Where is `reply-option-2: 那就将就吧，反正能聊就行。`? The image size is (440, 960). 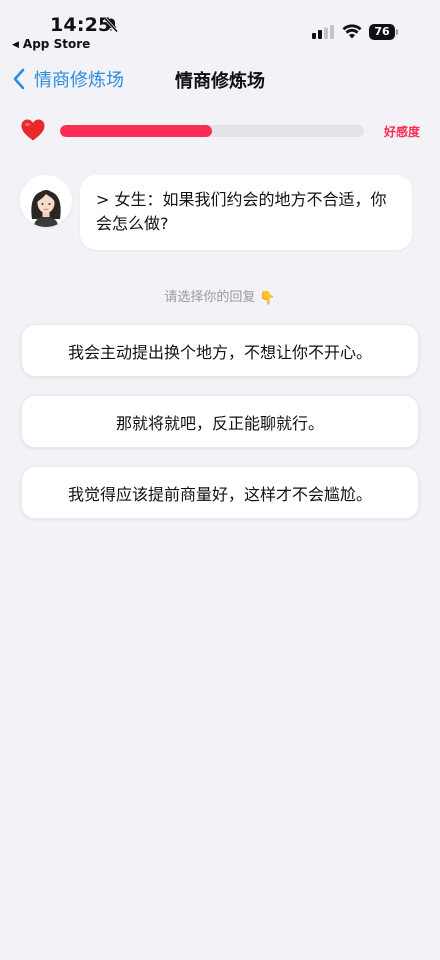
reply-option-2: 那就将就吧，反正能聊就行。 is located at coordinates (220, 421).